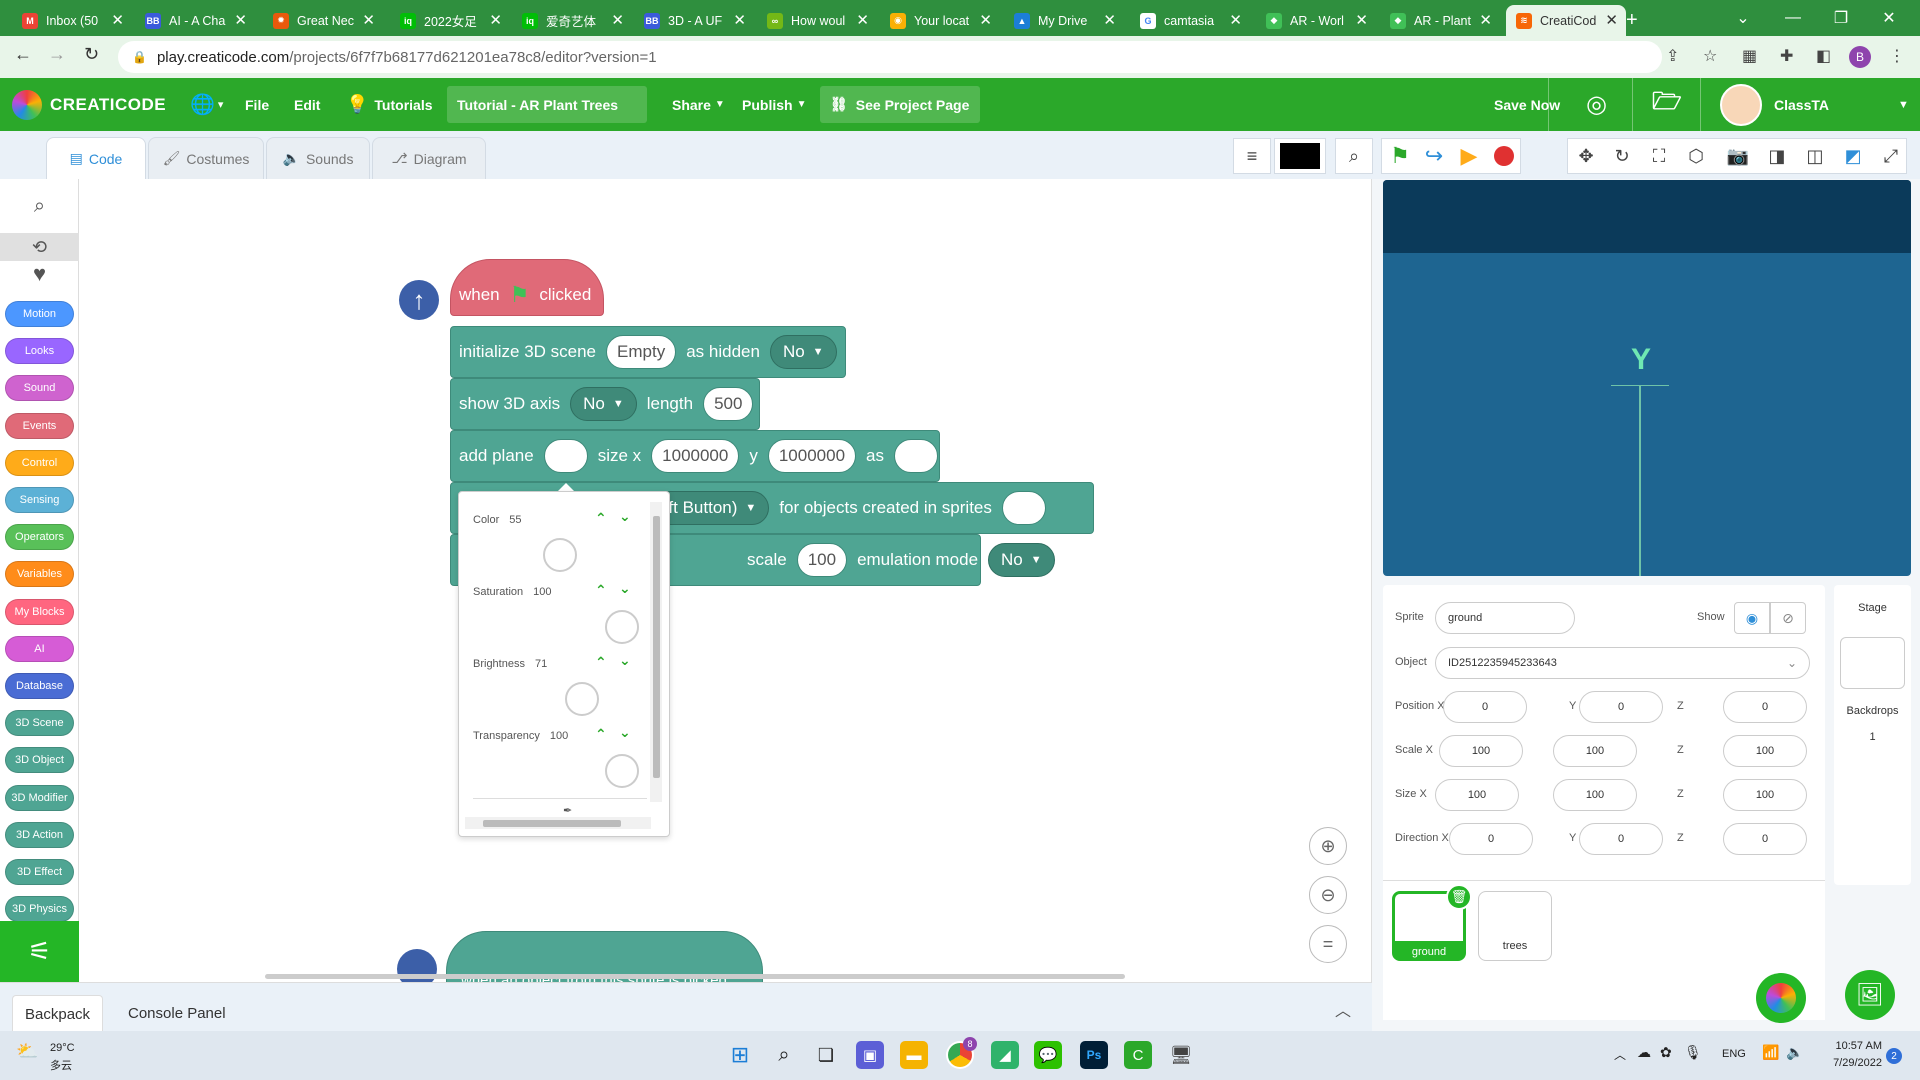 The width and height of the screenshot is (1920, 1080). What do you see at coordinates (1710, 56) in the screenshot?
I see `bookmark-star-icon: ☆` at bounding box center [1710, 56].